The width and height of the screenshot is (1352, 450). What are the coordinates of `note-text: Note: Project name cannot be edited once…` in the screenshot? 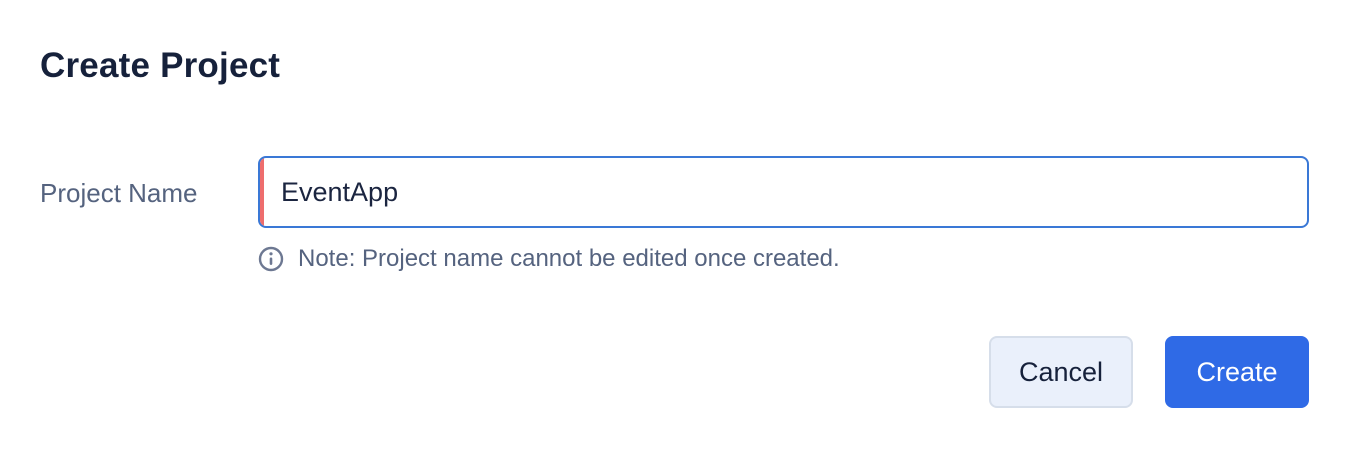 It's located at (569, 258).